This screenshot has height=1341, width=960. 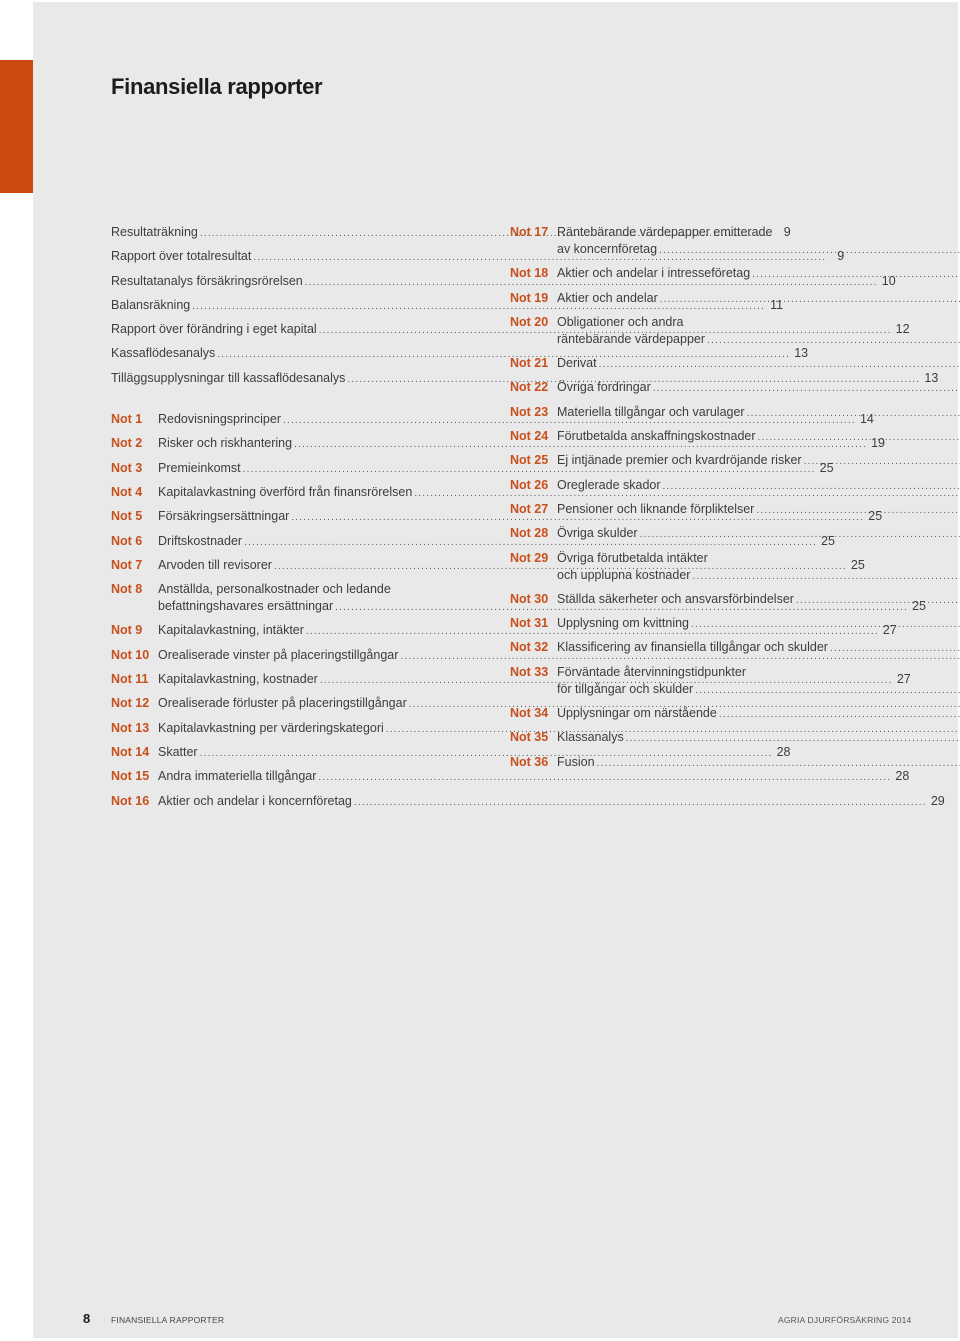 I want to click on note-entry: Not 6Driftskostnader25, so click(x=473, y=542).